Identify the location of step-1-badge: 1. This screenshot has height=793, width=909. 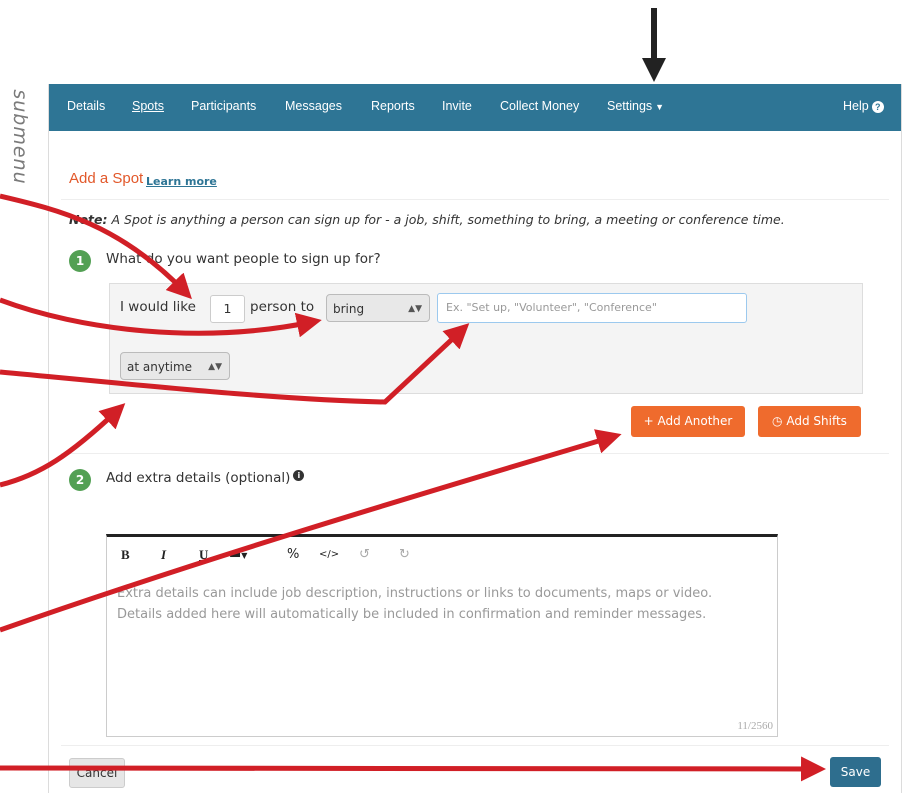
(80, 261).